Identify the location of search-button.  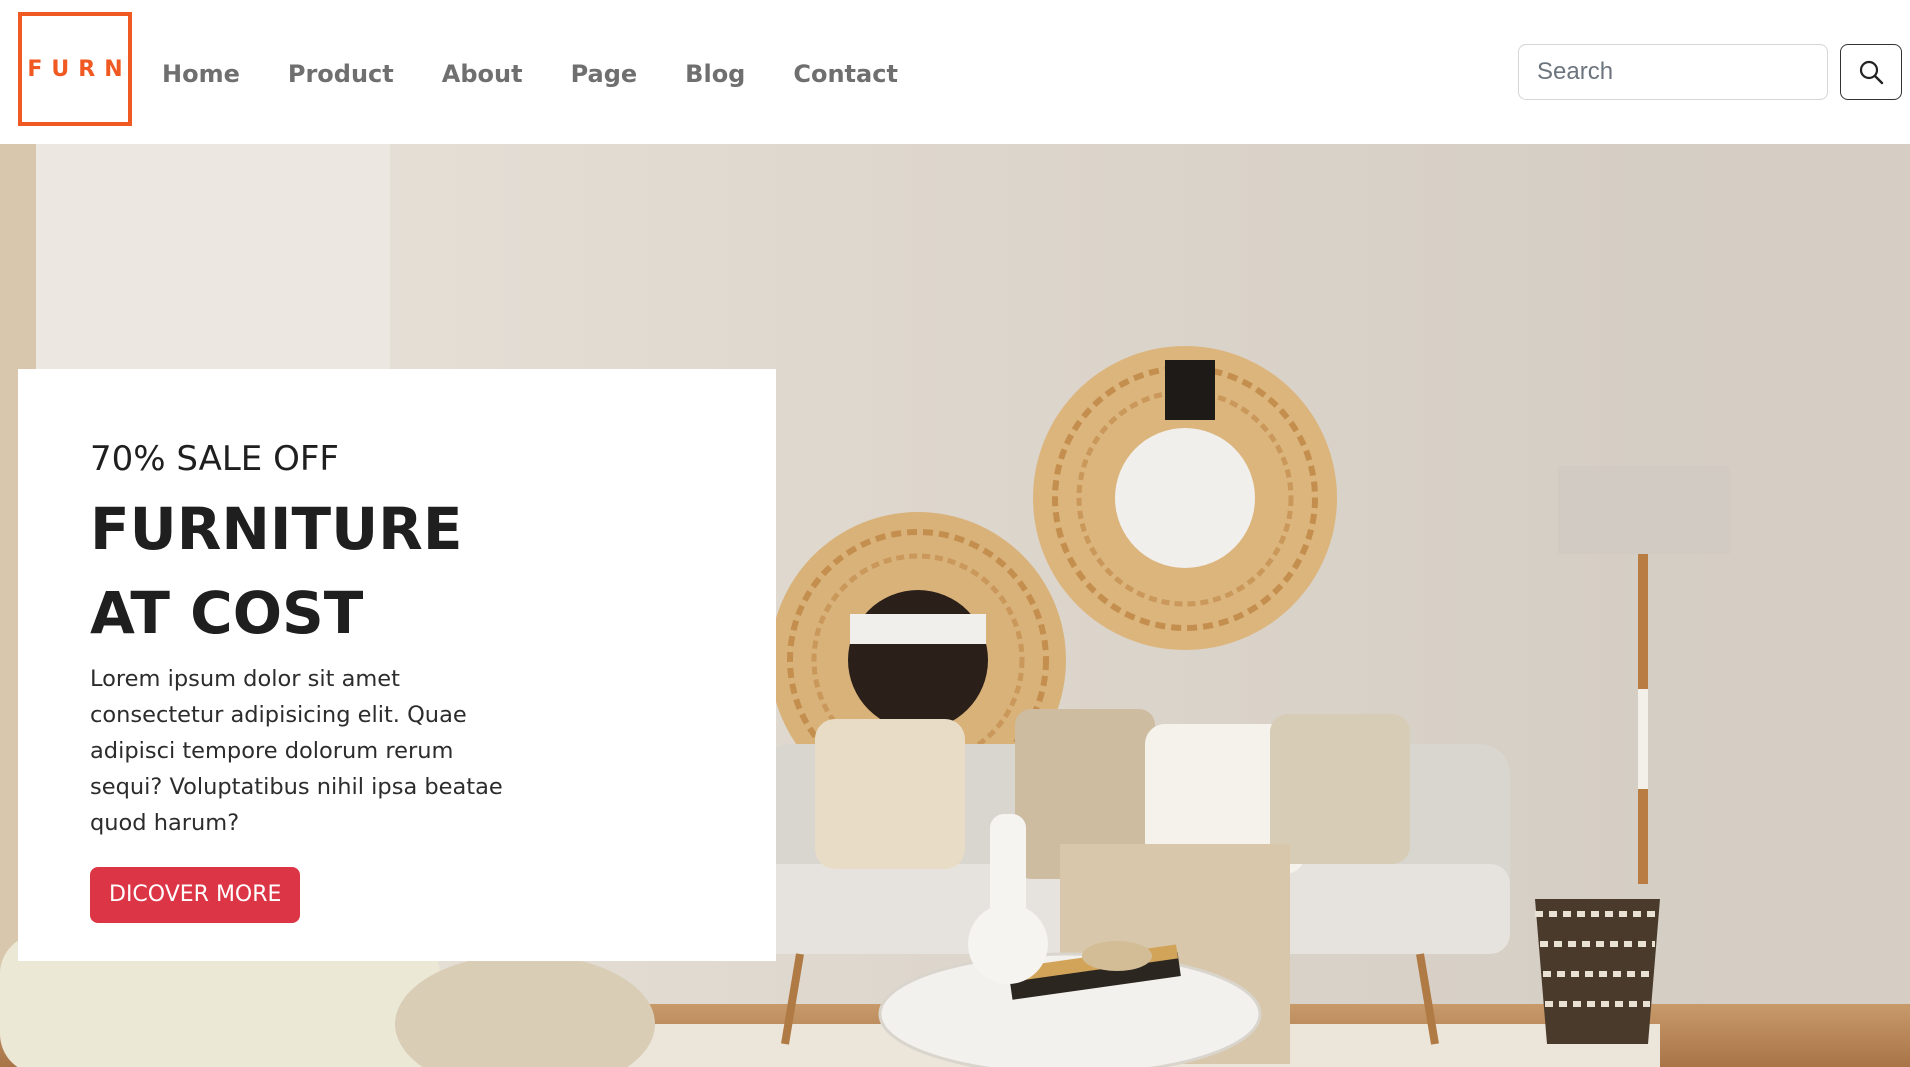
(1871, 72).